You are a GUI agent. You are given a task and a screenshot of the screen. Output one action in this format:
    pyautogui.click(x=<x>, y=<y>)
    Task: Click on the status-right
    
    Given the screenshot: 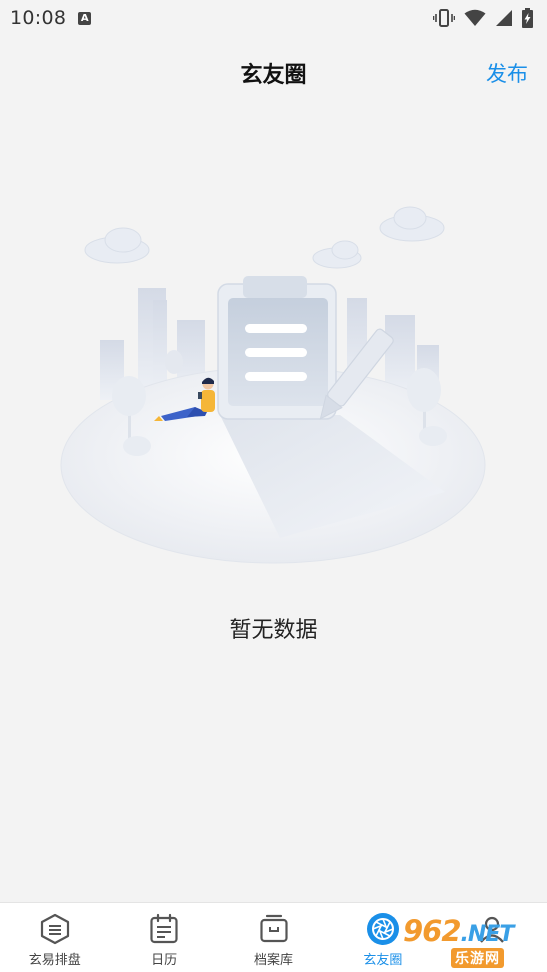 What is the action you would take?
    pyautogui.click(x=483, y=18)
    